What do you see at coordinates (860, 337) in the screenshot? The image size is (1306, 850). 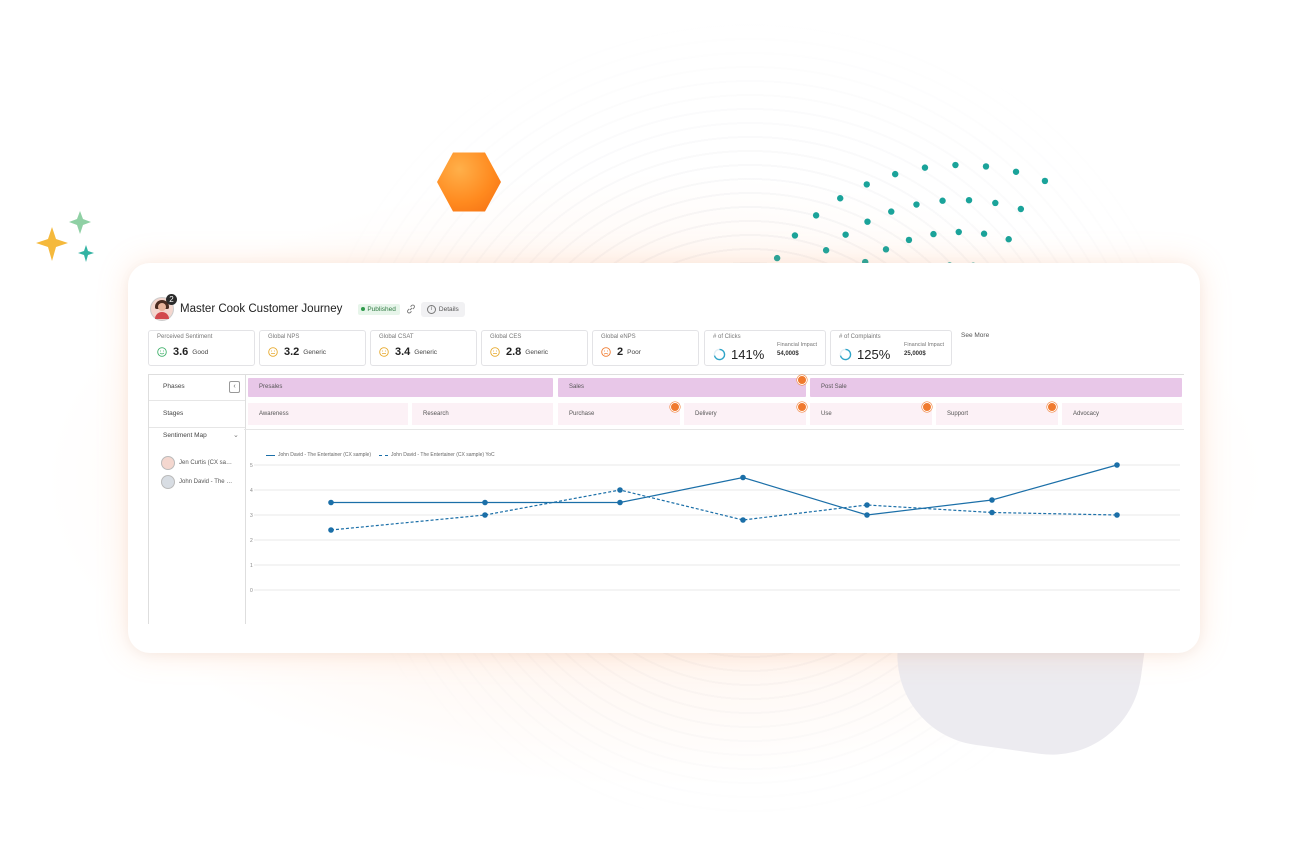 I see `kpi-label: # of Complaints` at bounding box center [860, 337].